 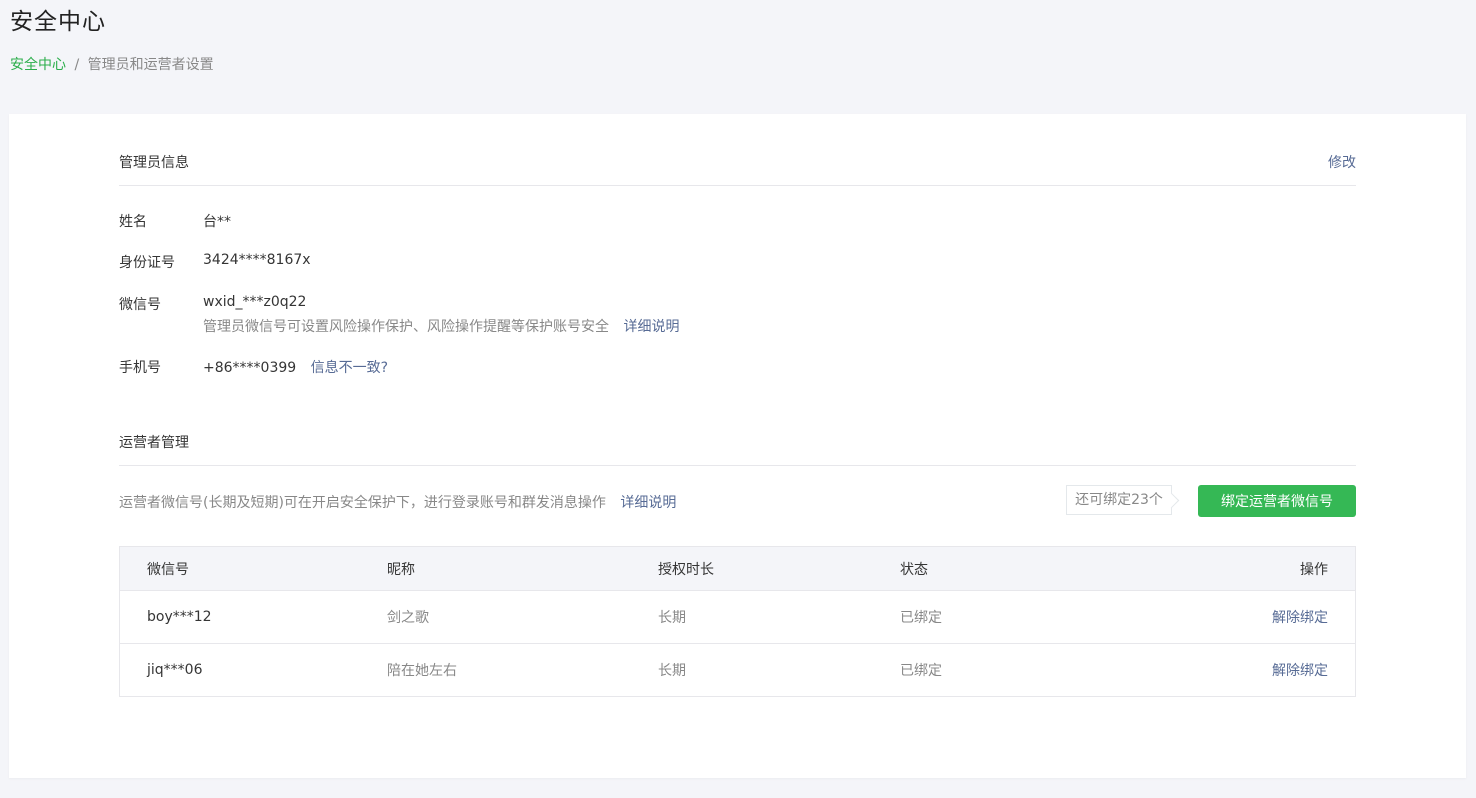 I want to click on table-row: jiq***06 陪在她左右 长期 已绑定 解除绑定, so click(x=737, y=670).